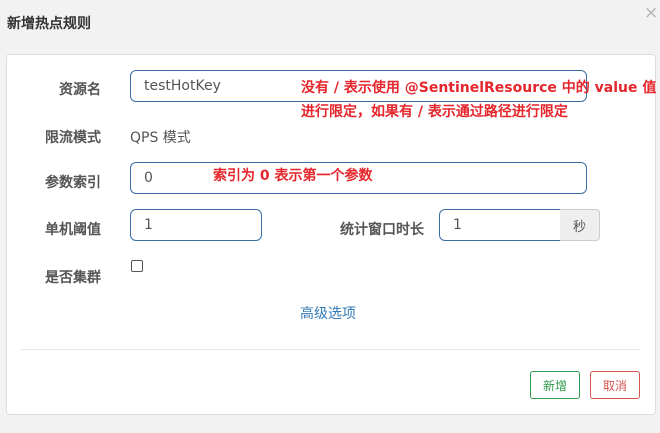  What do you see at coordinates (73, 183) in the screenshot?
I see `param-index-label: 参数索引` at bounding box center [73, 183].